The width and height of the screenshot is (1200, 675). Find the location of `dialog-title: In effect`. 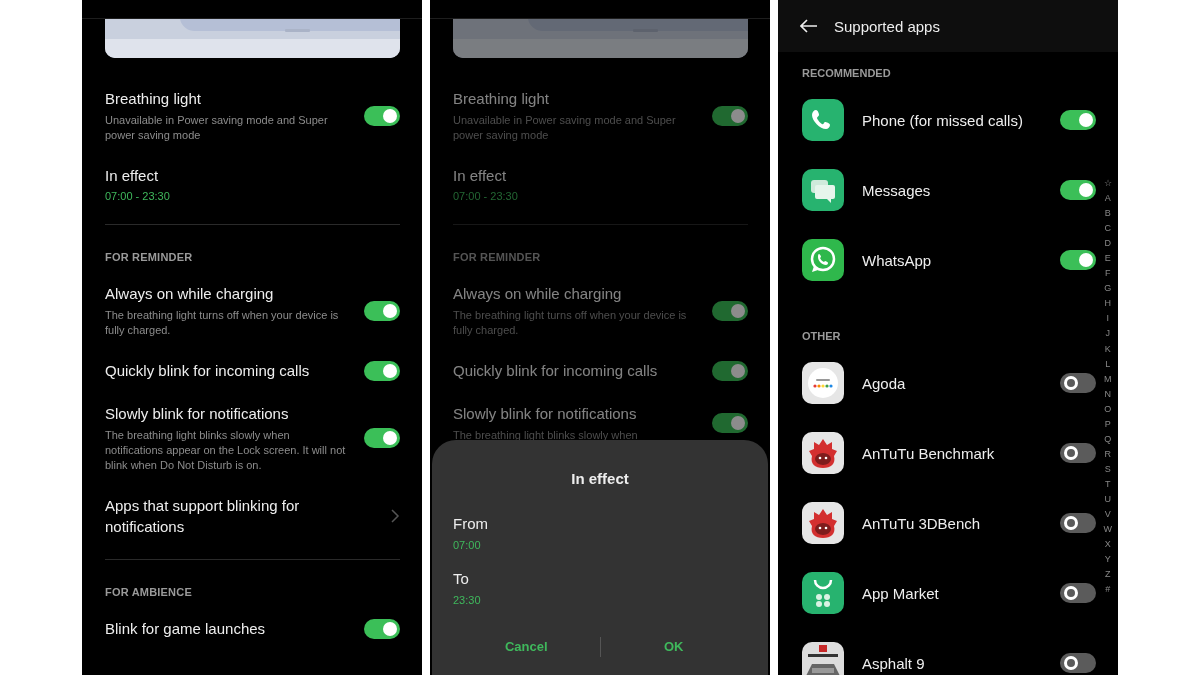

dialog-title: In effect is located at coordinates (600, 478).